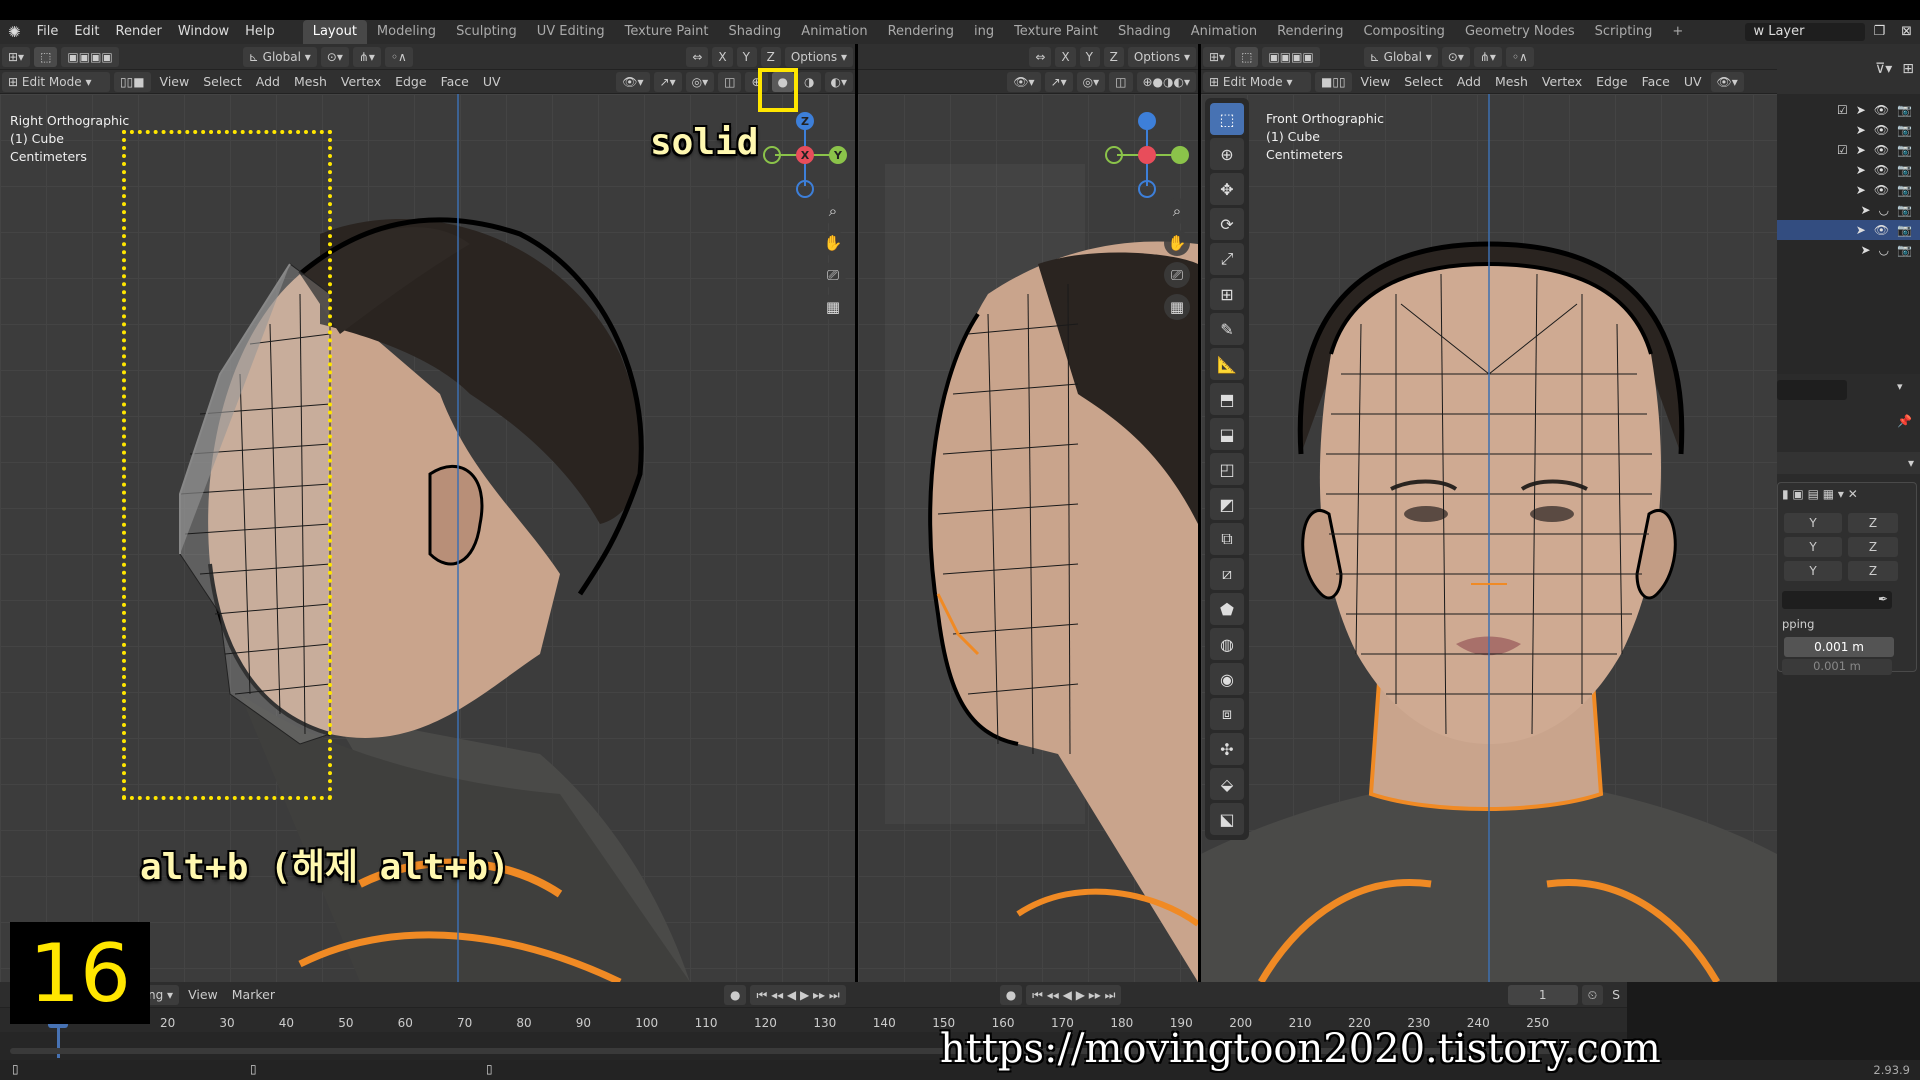 The height and width of the screenshot is (1080, 1920). Describe the element at coordinates (398, 56) in the screenshot. I see `proportional-edit-icon: ◦∧` at that location.